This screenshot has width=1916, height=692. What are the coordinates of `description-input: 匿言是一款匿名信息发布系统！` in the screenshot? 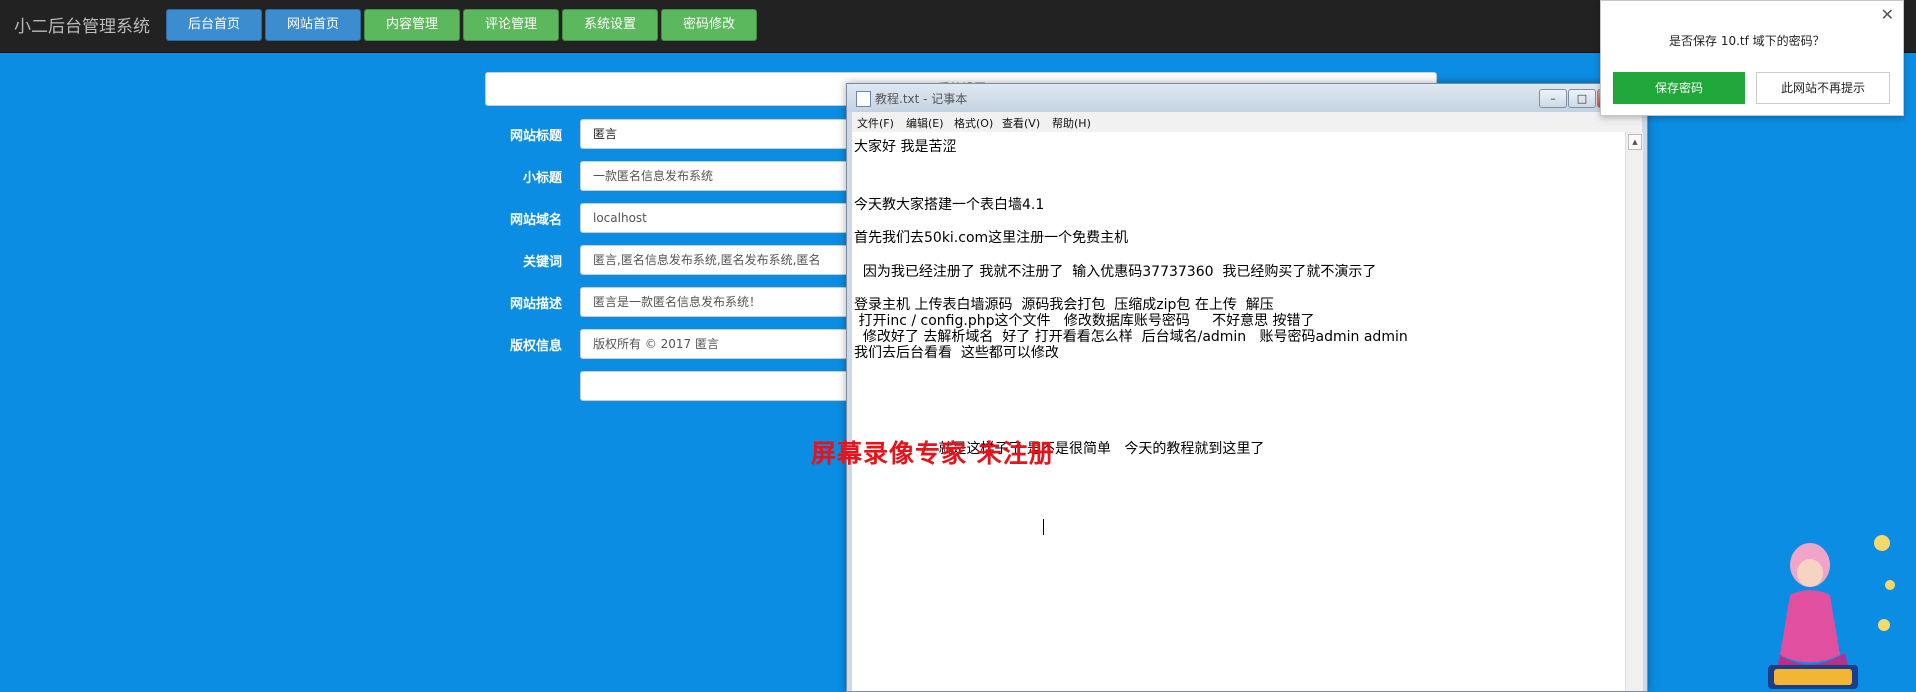 It's located at (720, 302).